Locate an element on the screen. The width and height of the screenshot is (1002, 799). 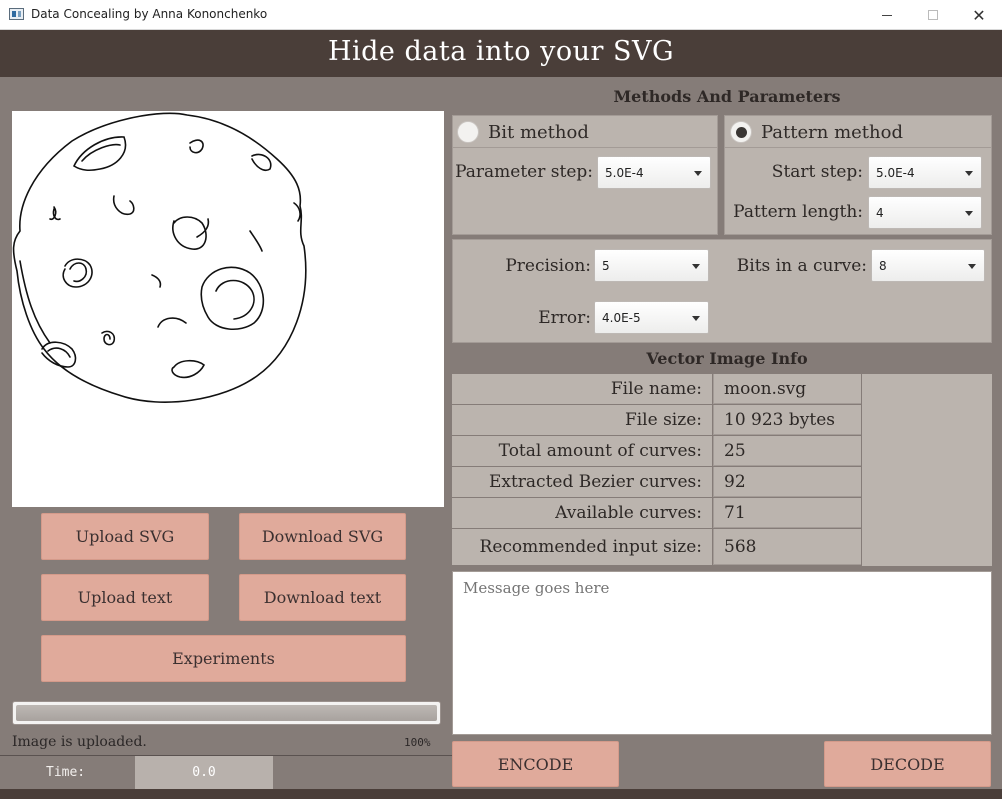
time-field: 0.0 is located at coordinates (204, 772).